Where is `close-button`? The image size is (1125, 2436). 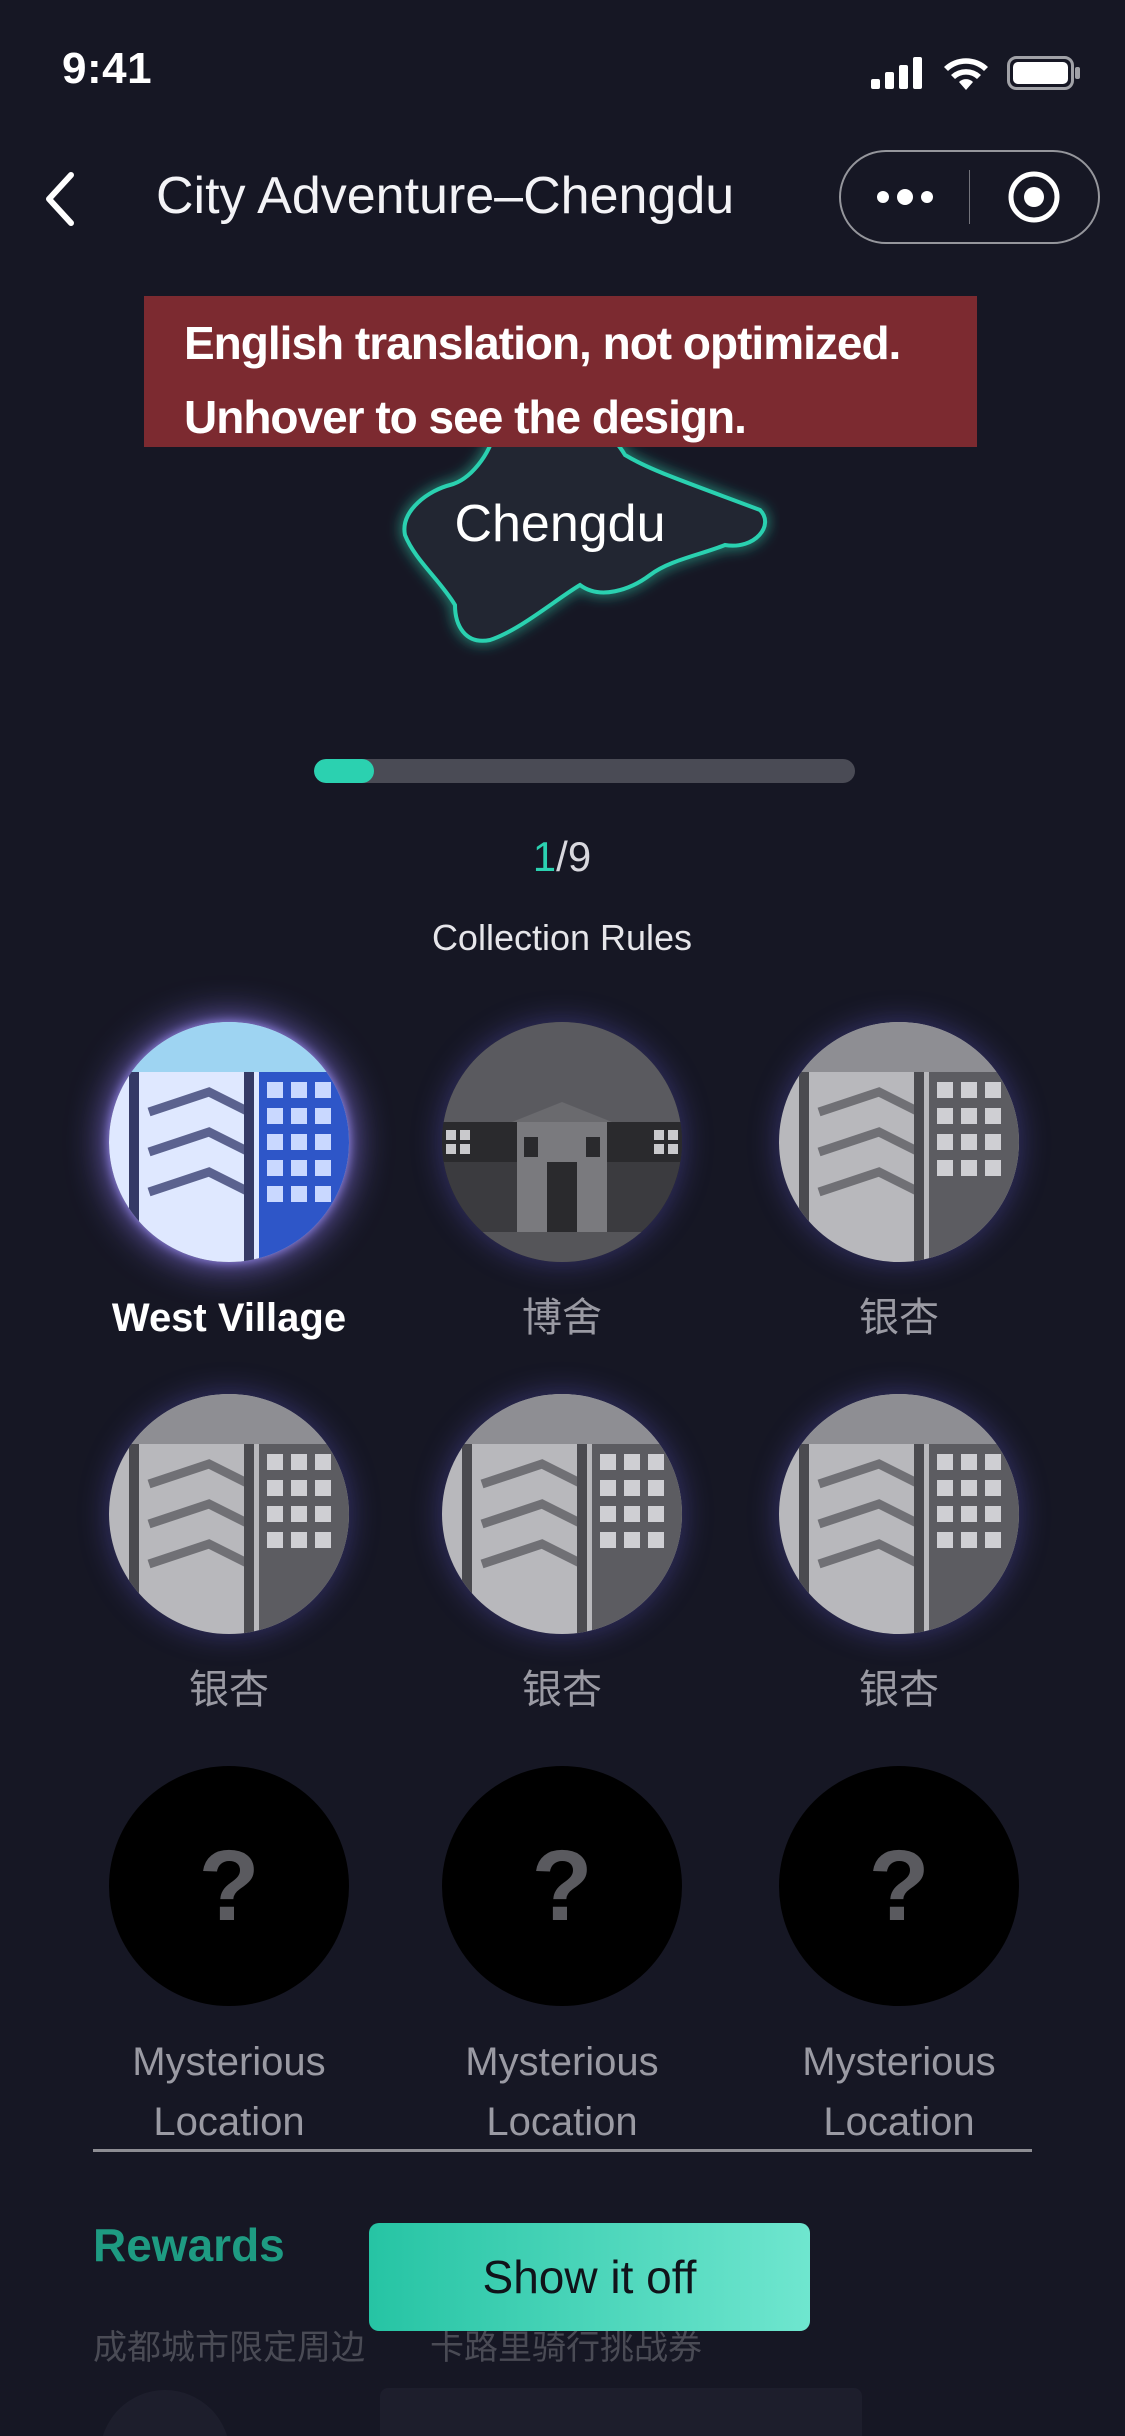
close-button is located at coordinates (1034, 197).